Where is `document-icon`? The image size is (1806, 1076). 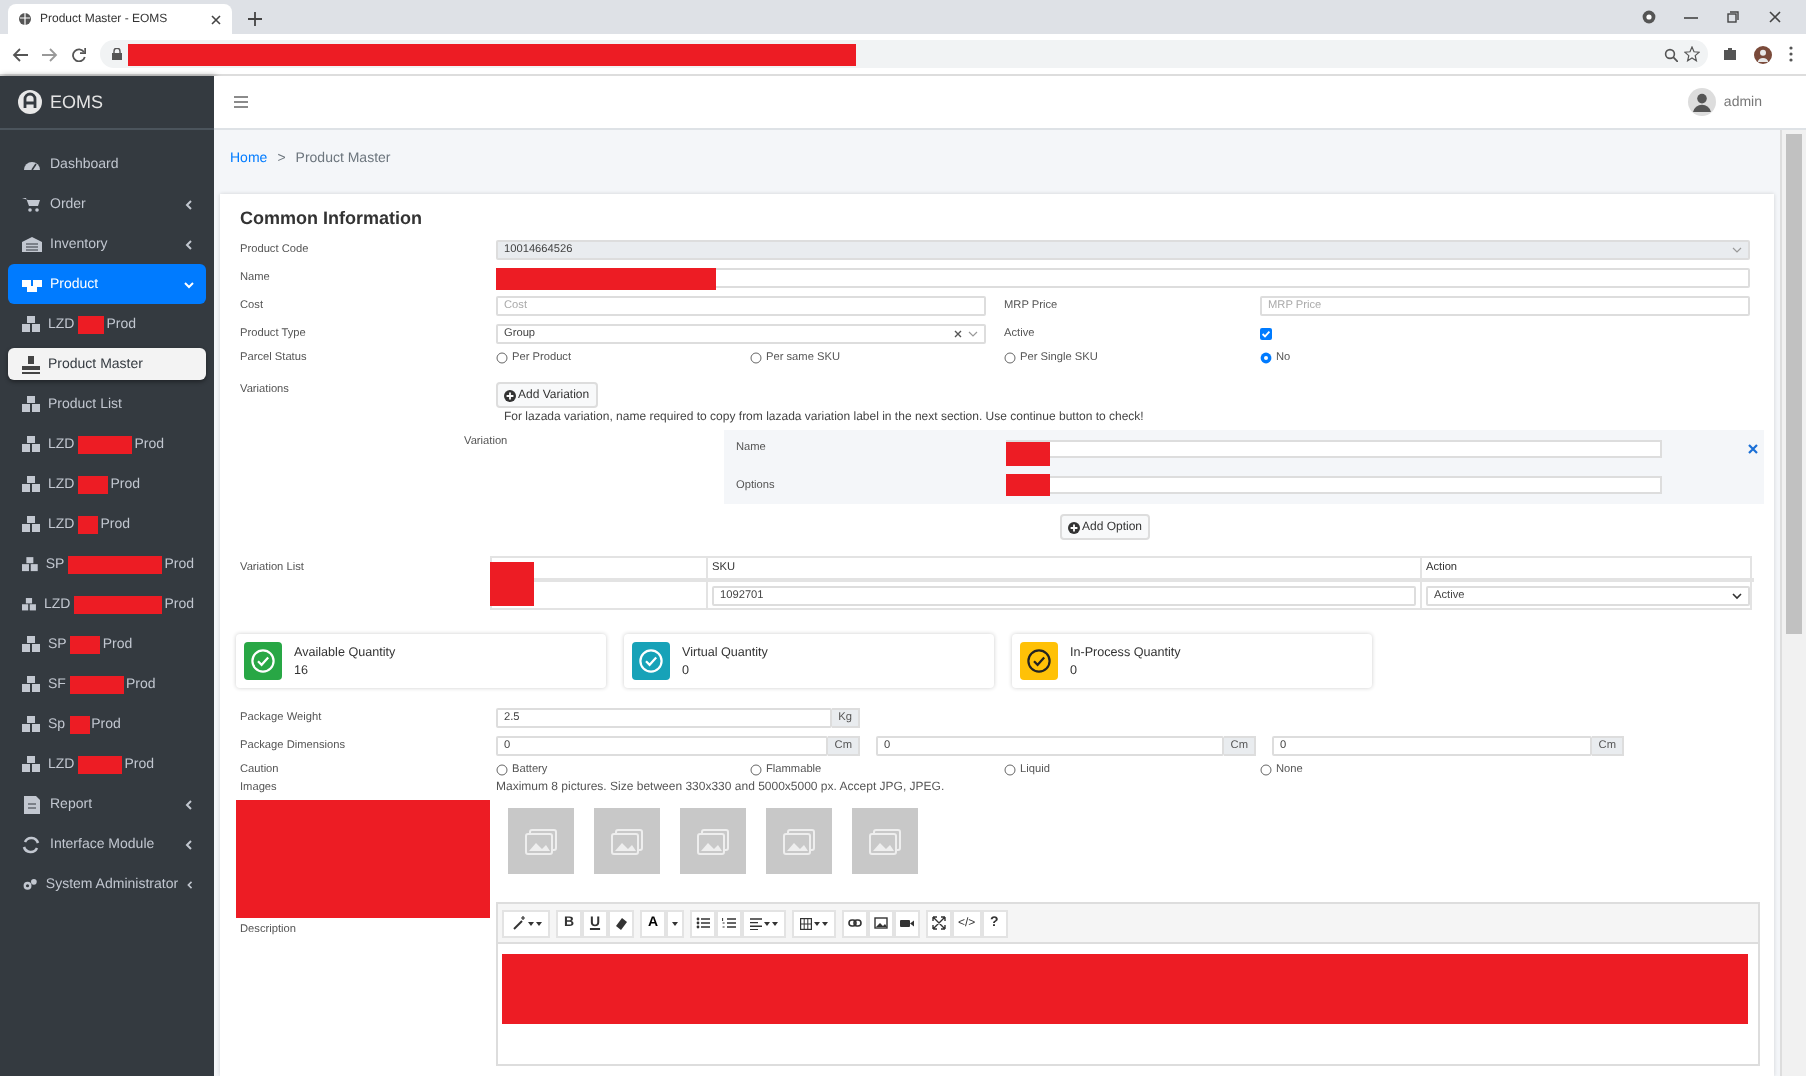
document-icon is located at coordinates (32, 804).